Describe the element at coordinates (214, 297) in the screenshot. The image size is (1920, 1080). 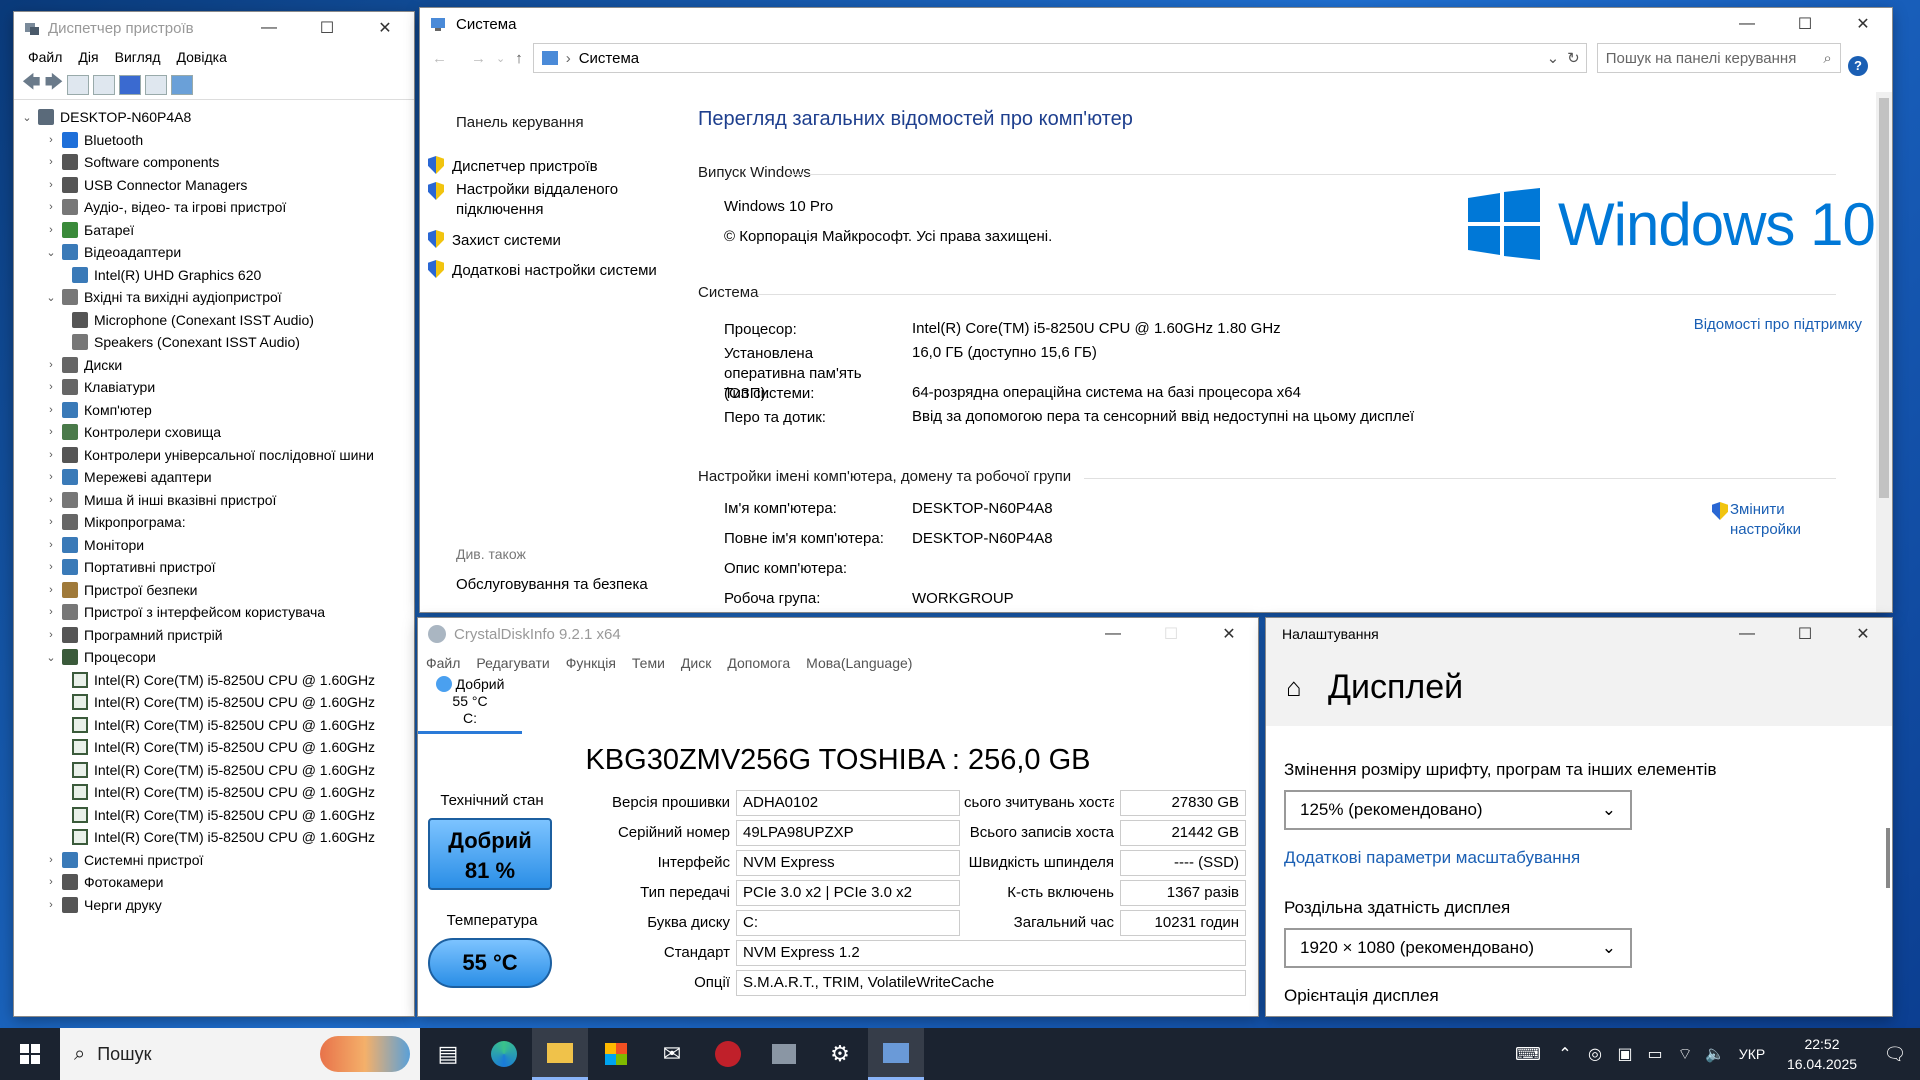
I see `tree-item: ⌄ Вхідні та вихідні аудіопристрої` at that location.